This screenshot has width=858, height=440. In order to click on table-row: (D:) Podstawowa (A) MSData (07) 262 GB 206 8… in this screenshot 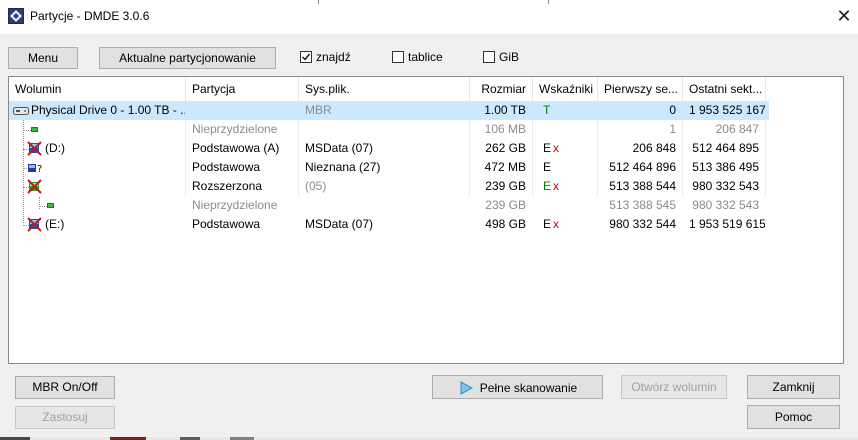, I will do `click(389, 148)`.